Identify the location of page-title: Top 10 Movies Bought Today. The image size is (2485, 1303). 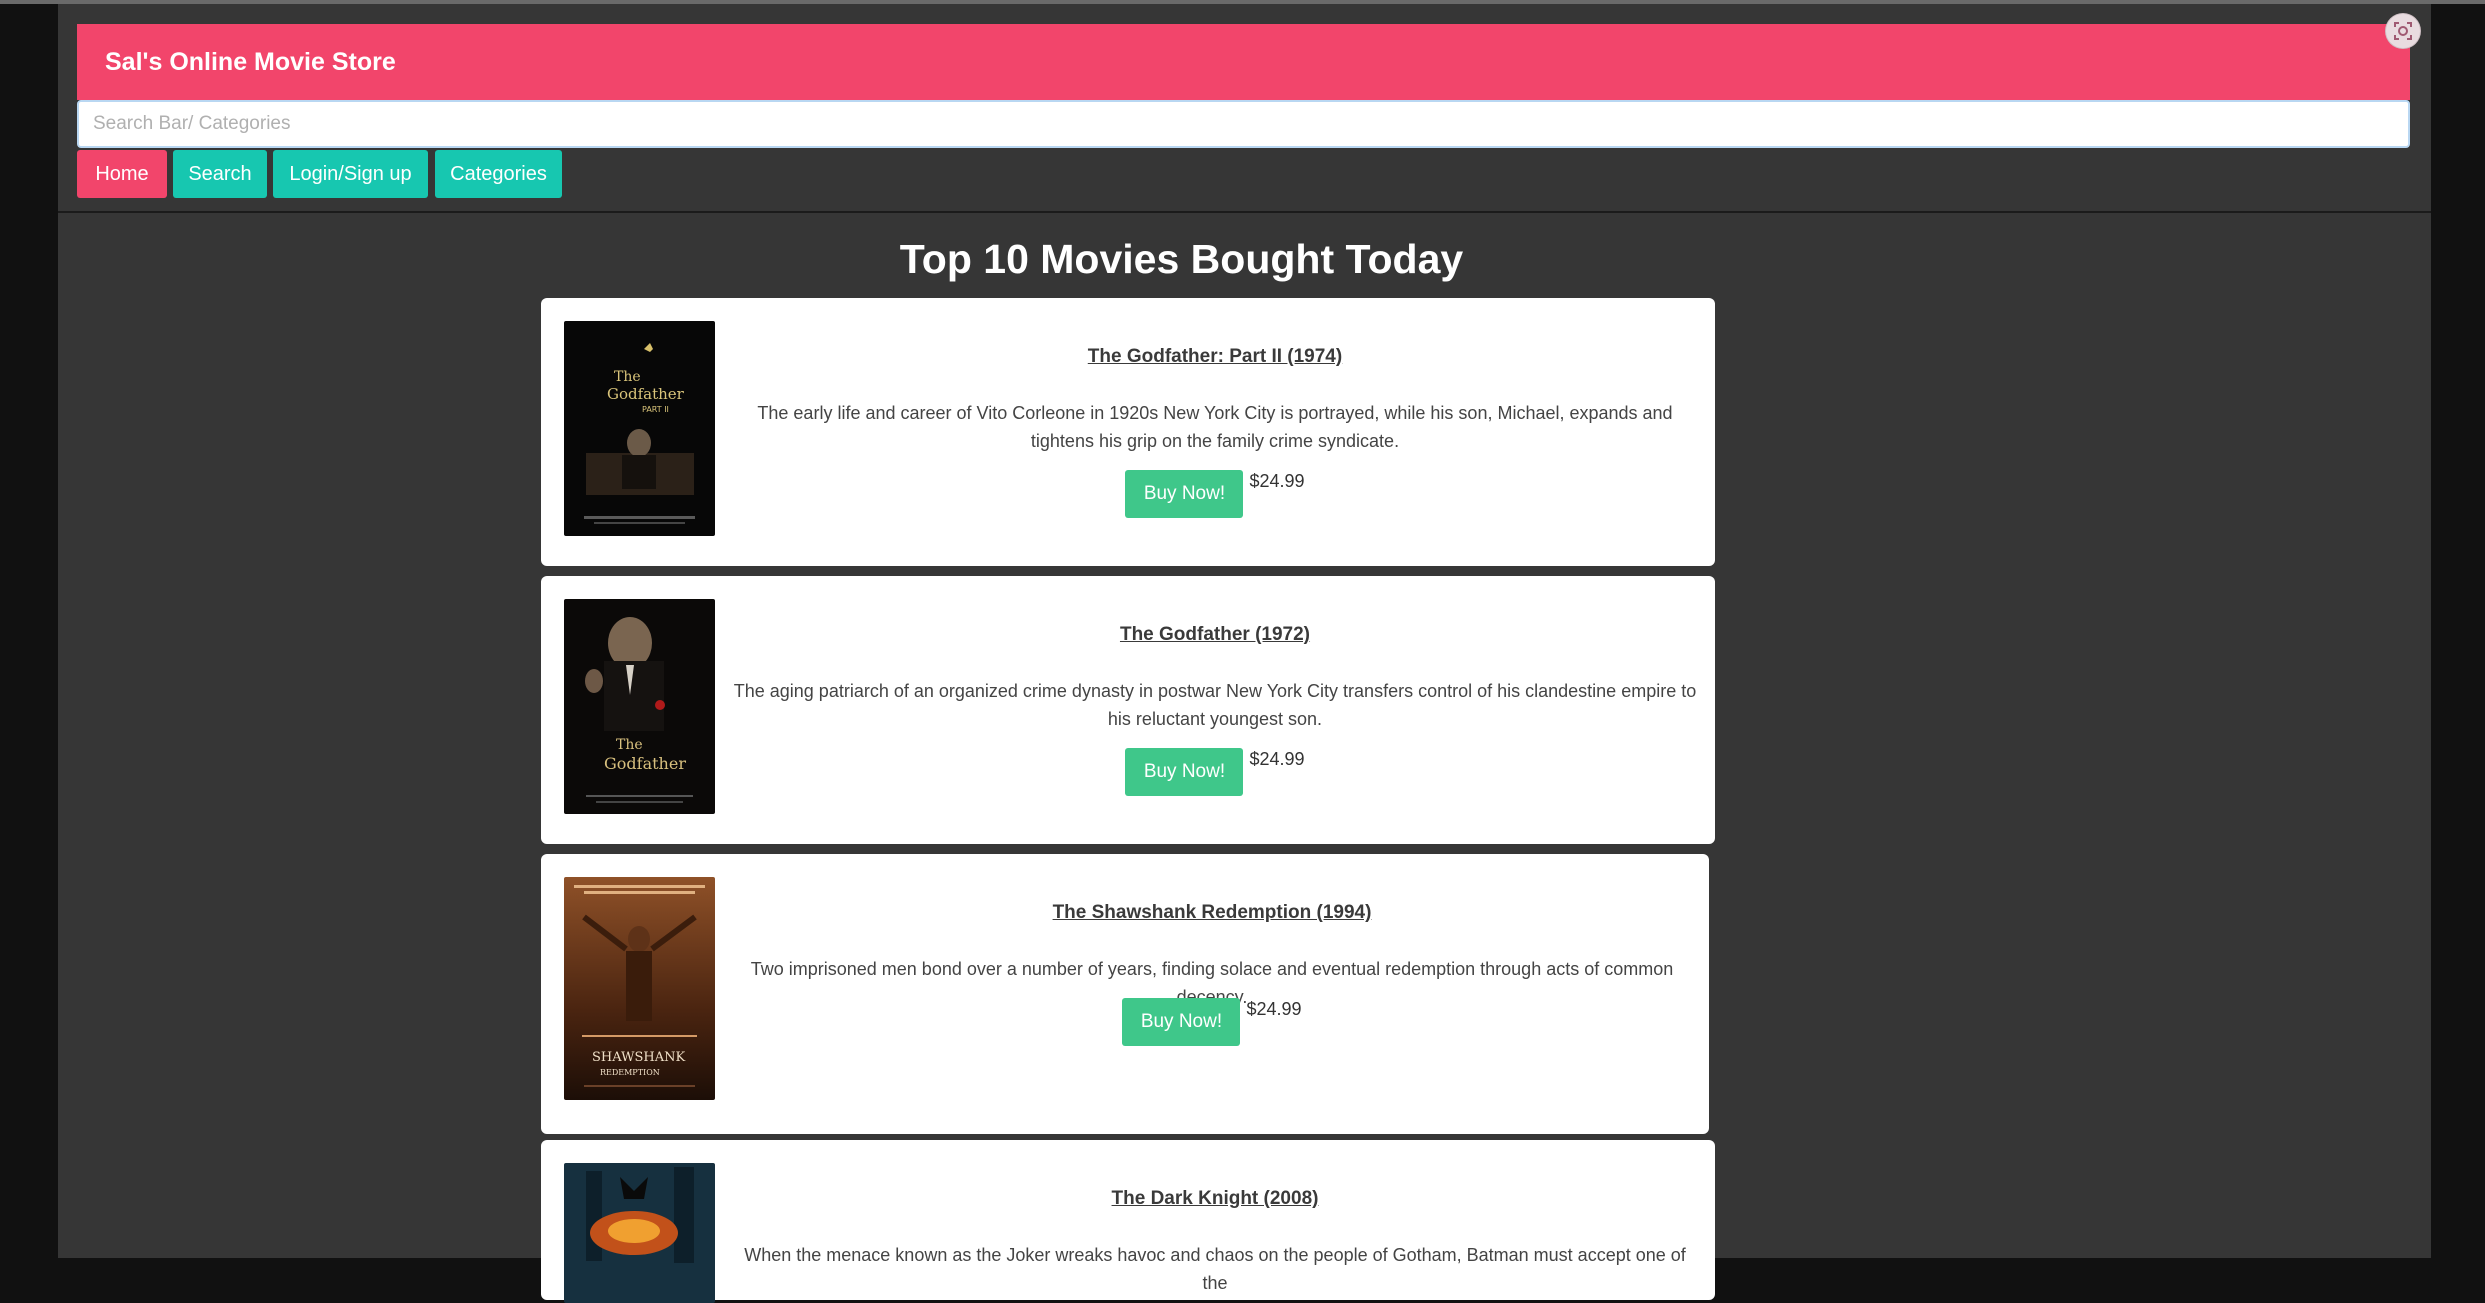
(1181, 259).